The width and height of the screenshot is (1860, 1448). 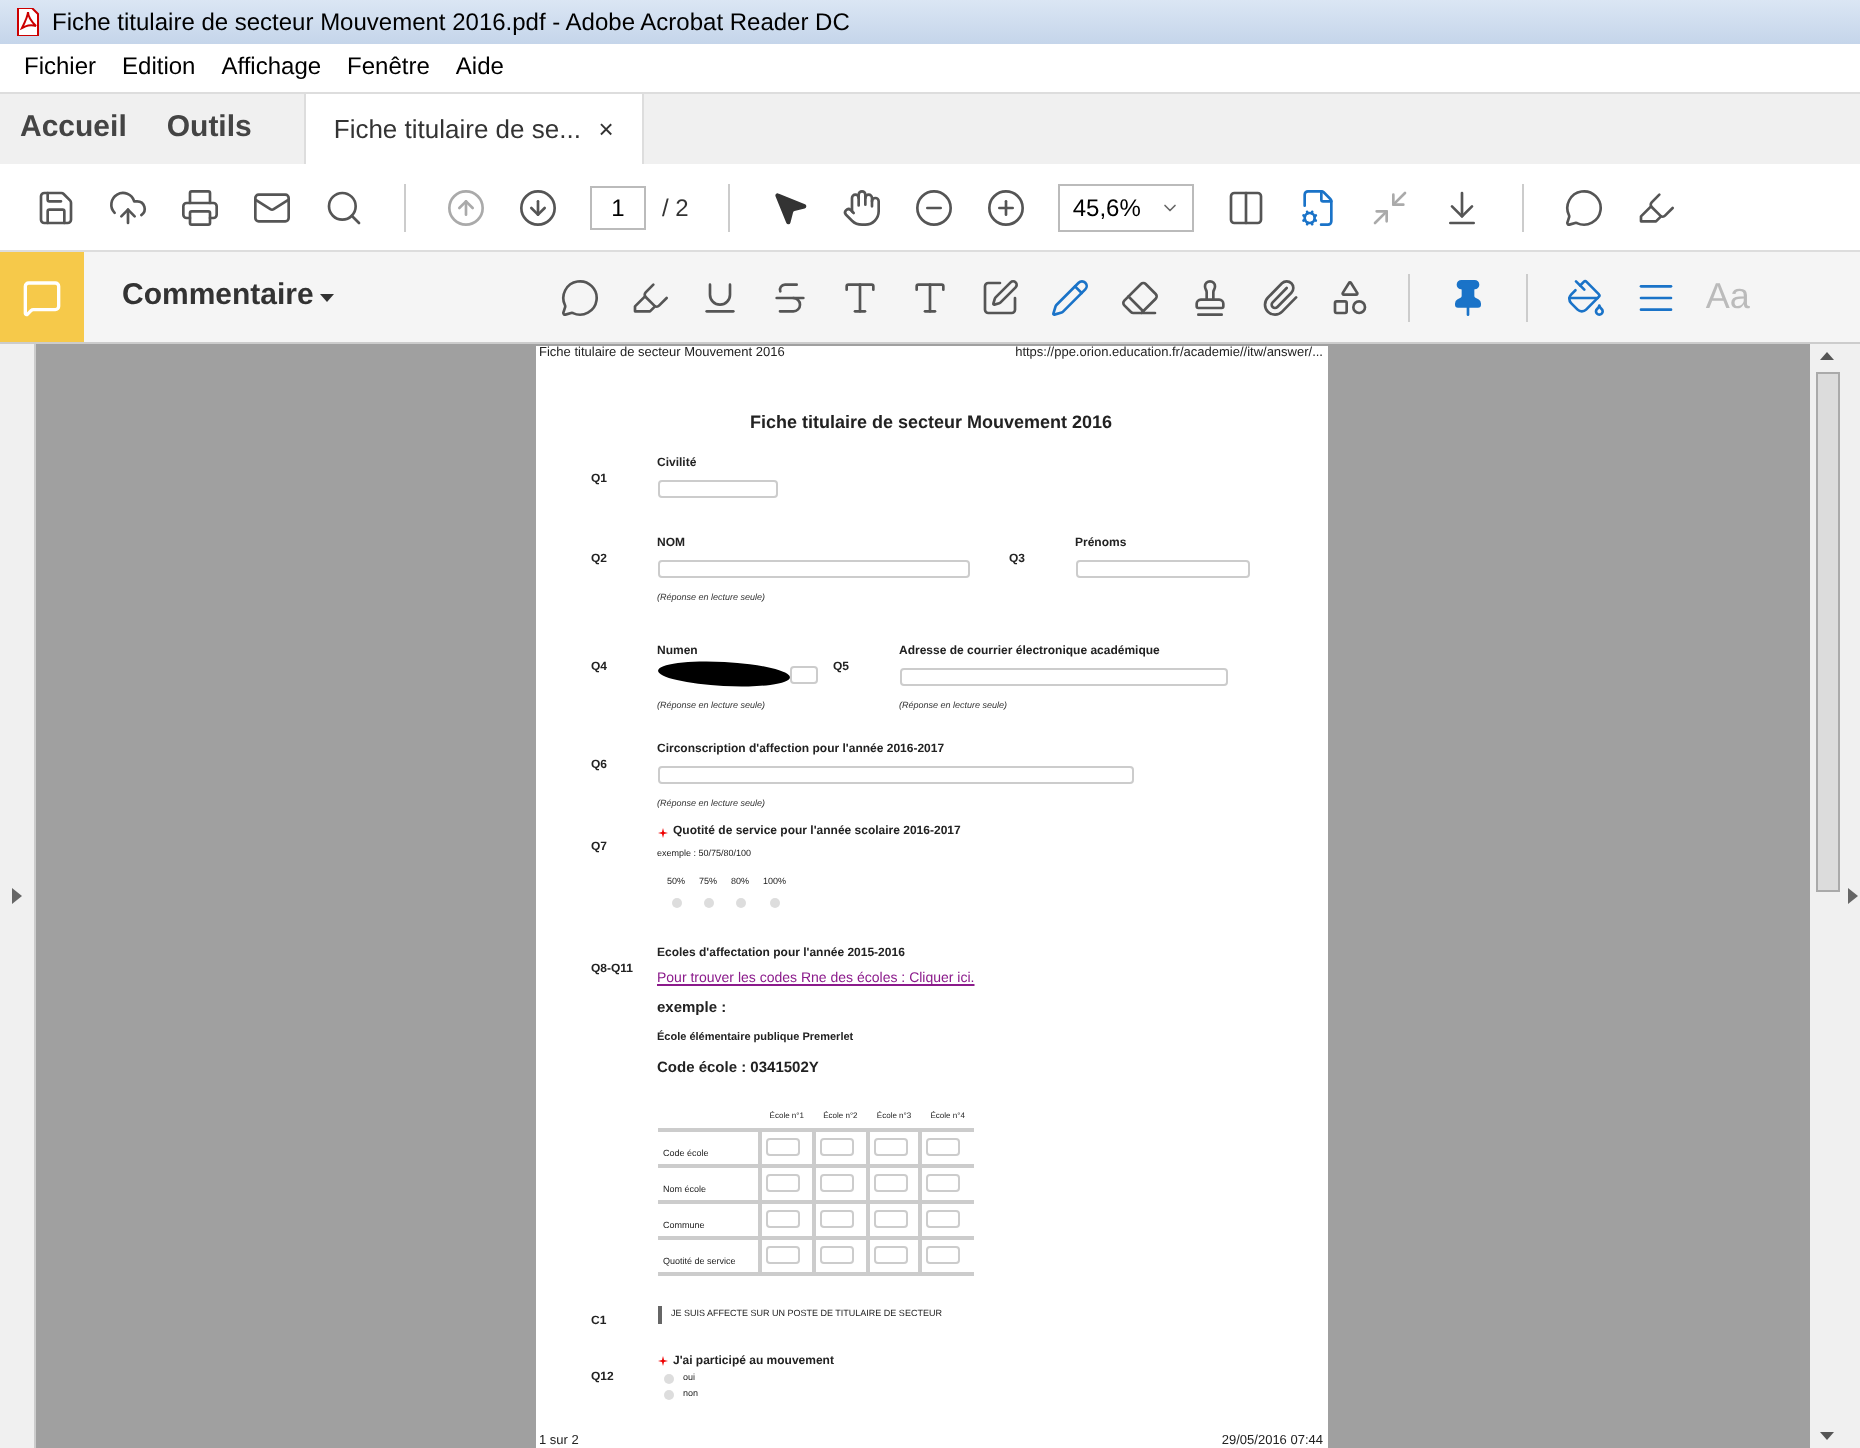 What do you see at coordinates (1349, 297) in the screenshot?
I see `shapes-icon` at bounding box center [1349, 297].